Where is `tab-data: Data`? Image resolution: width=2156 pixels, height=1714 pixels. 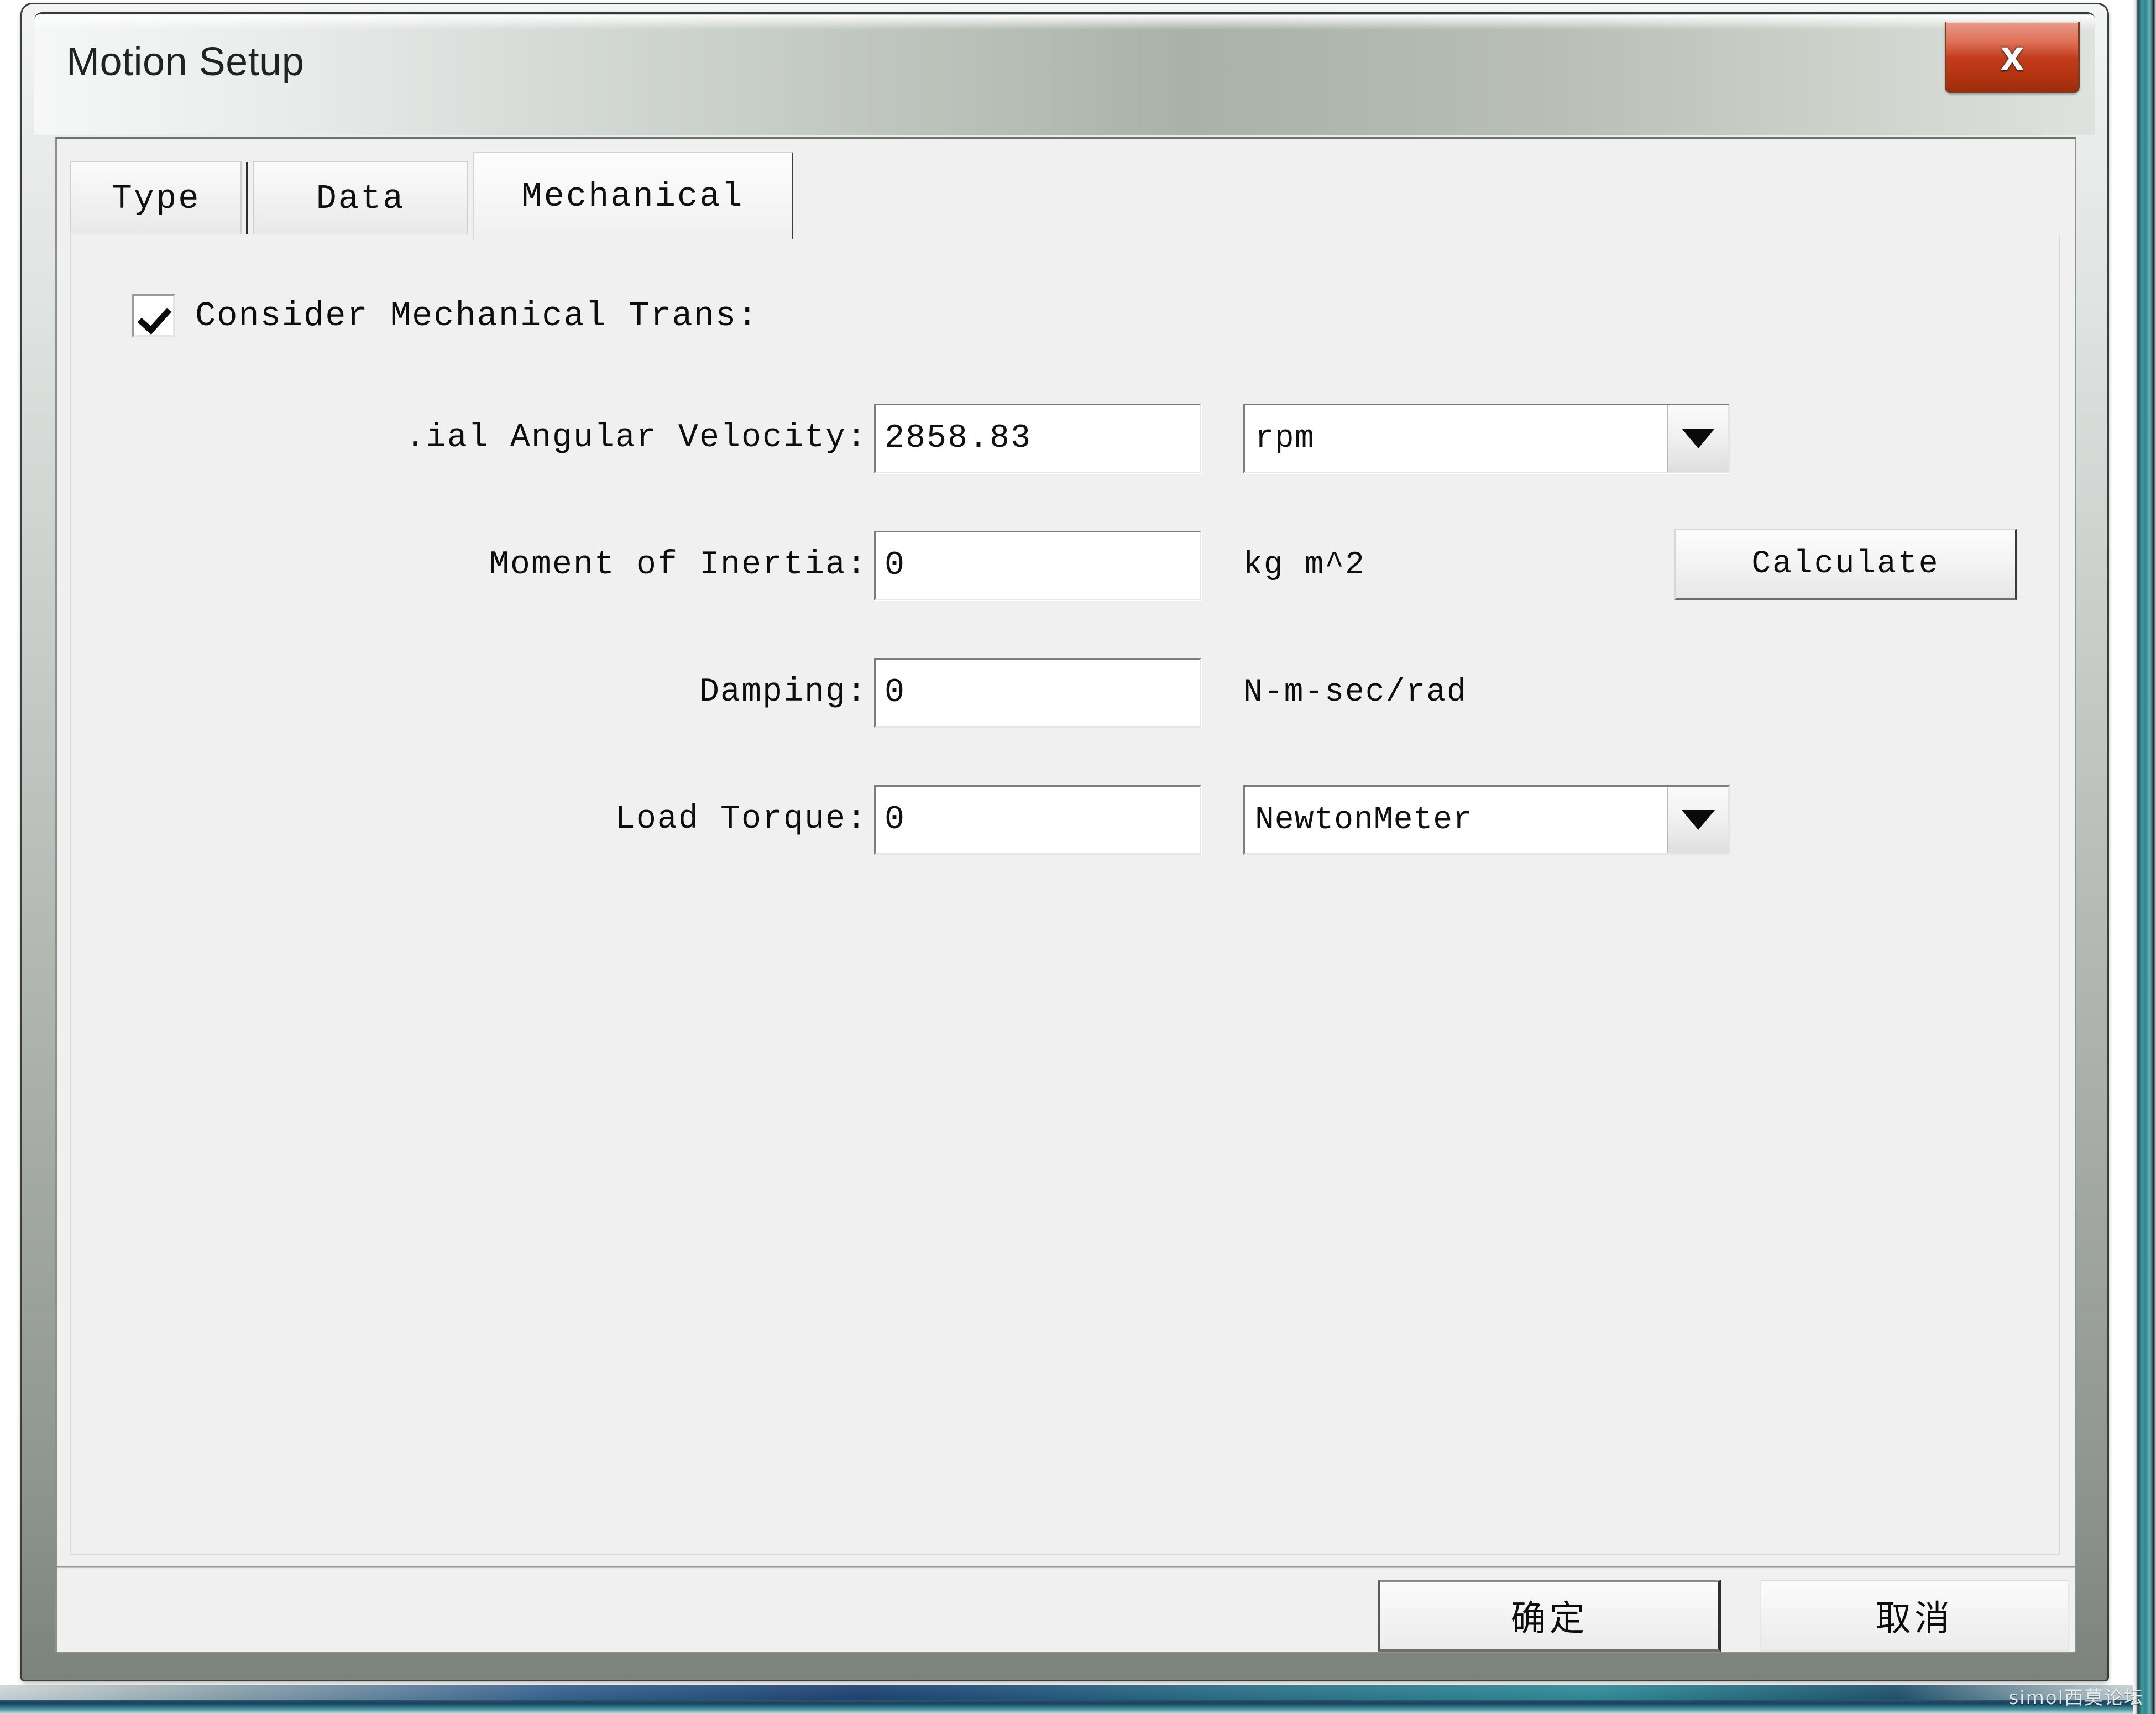
tab-data: Data is located at coordinates (361, 198).